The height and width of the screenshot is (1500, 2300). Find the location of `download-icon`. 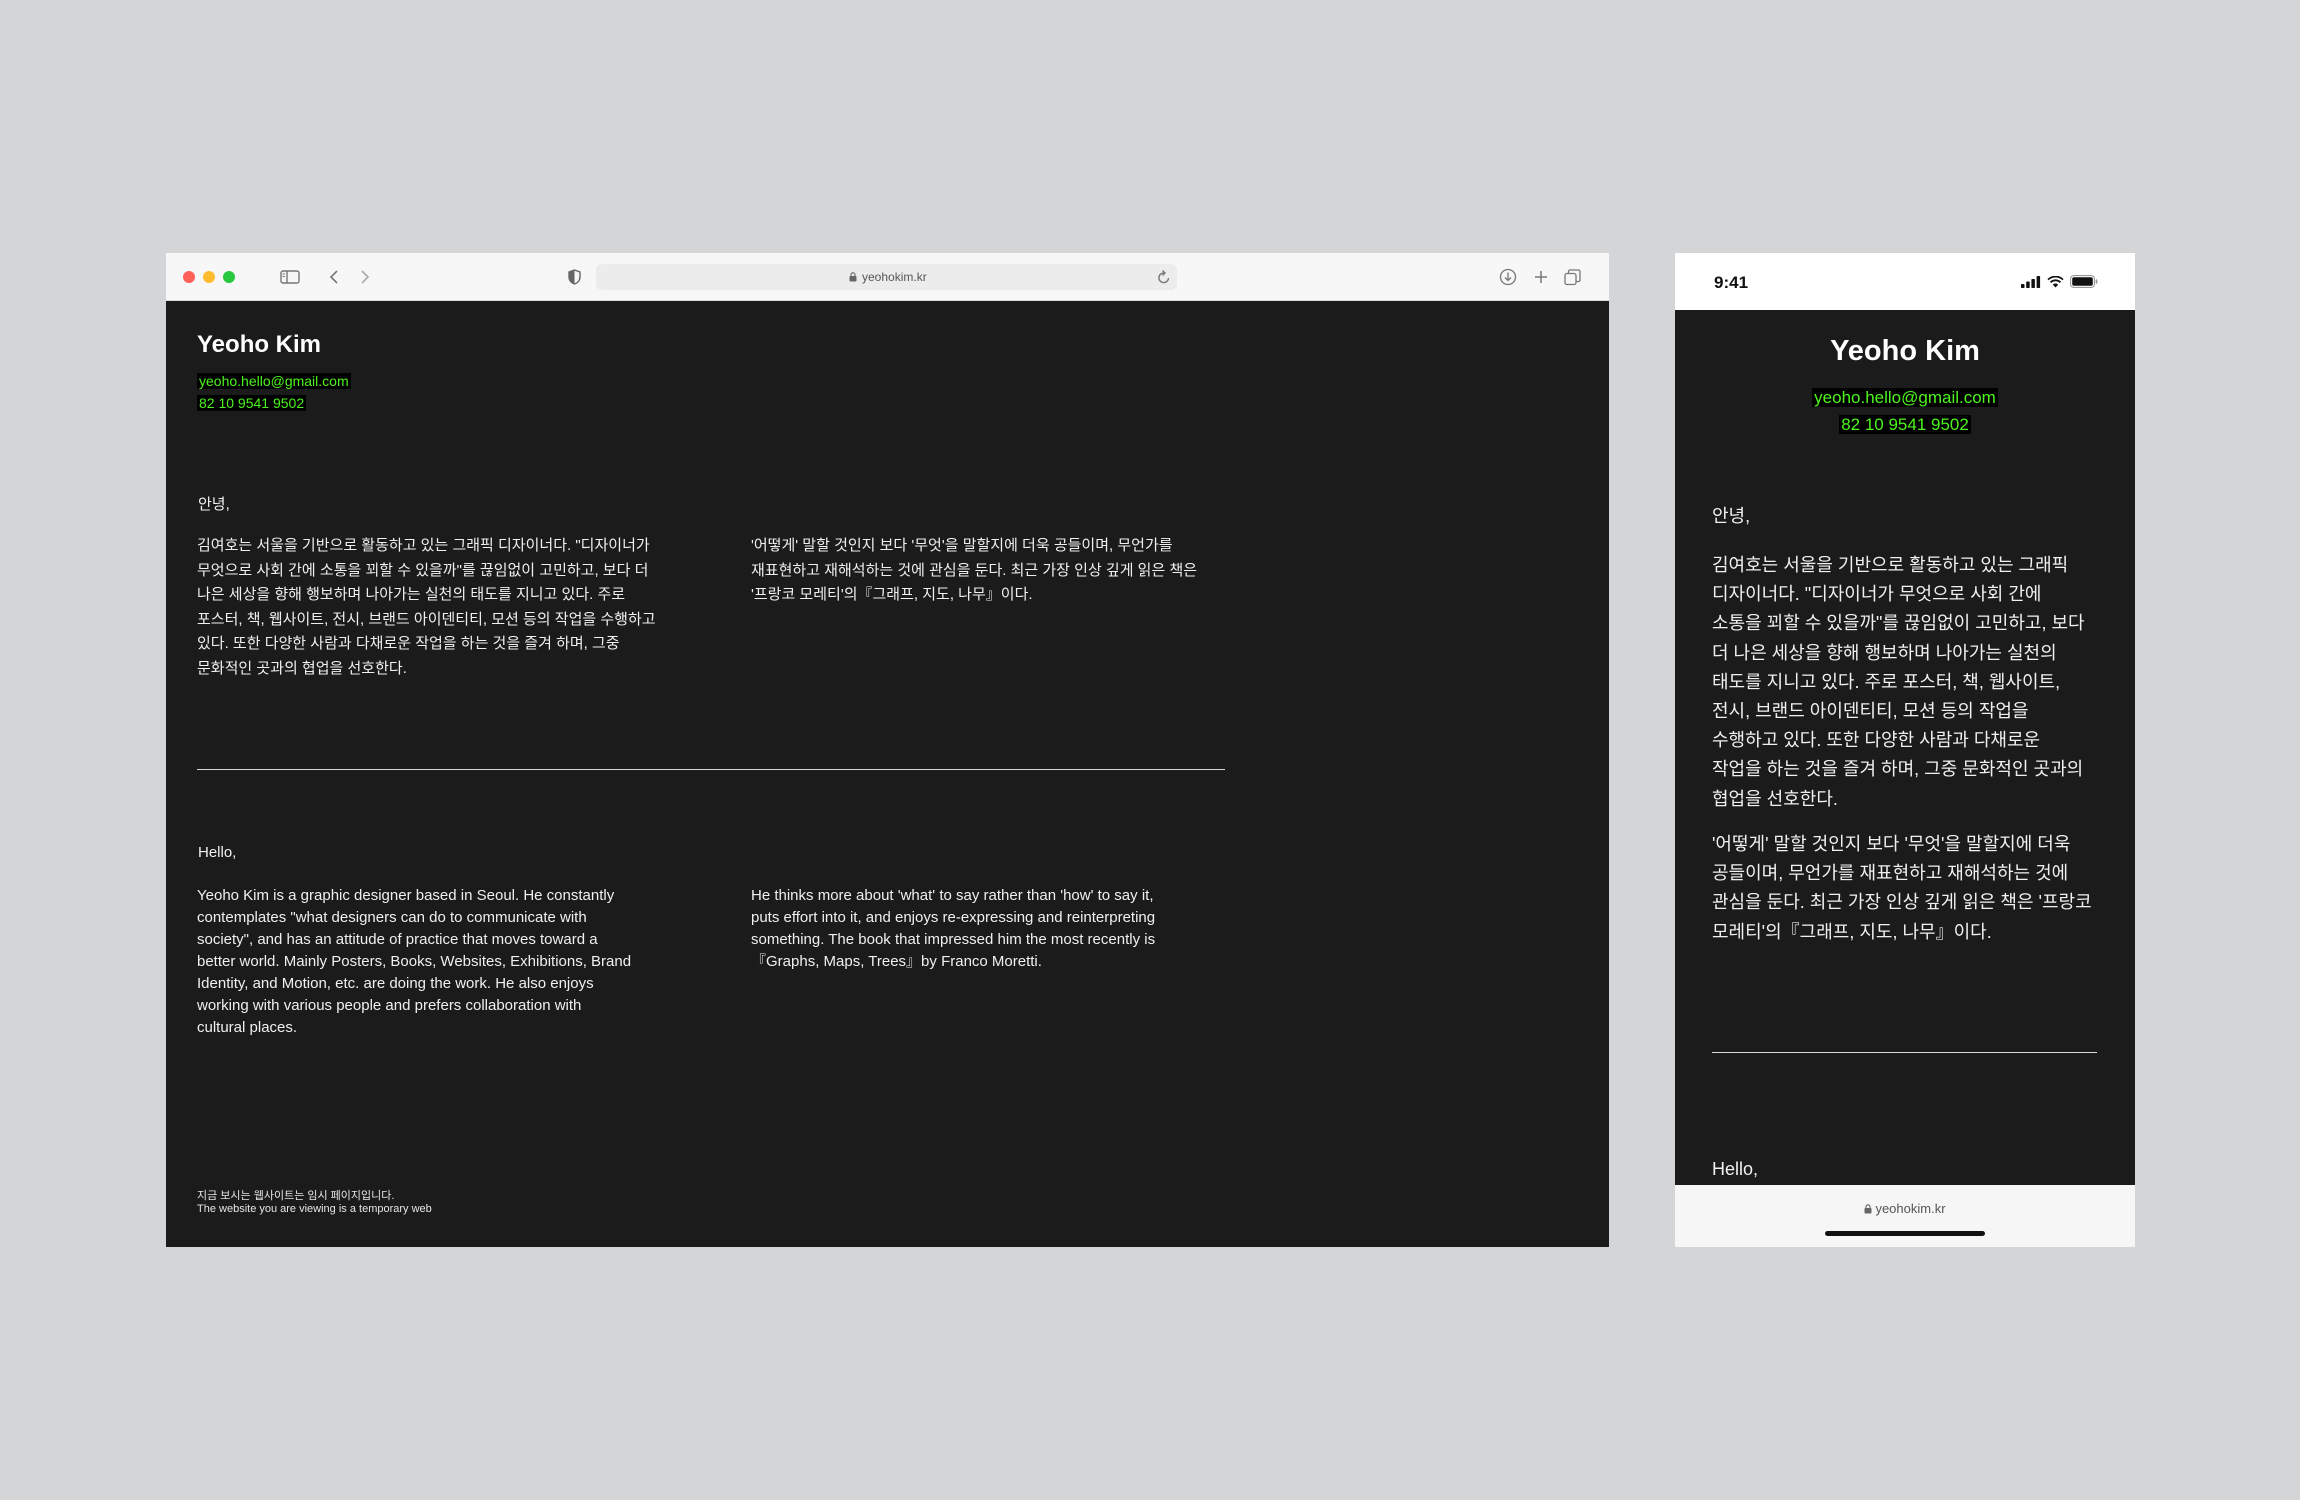

download-icon is located at coordinates (1508, 277).